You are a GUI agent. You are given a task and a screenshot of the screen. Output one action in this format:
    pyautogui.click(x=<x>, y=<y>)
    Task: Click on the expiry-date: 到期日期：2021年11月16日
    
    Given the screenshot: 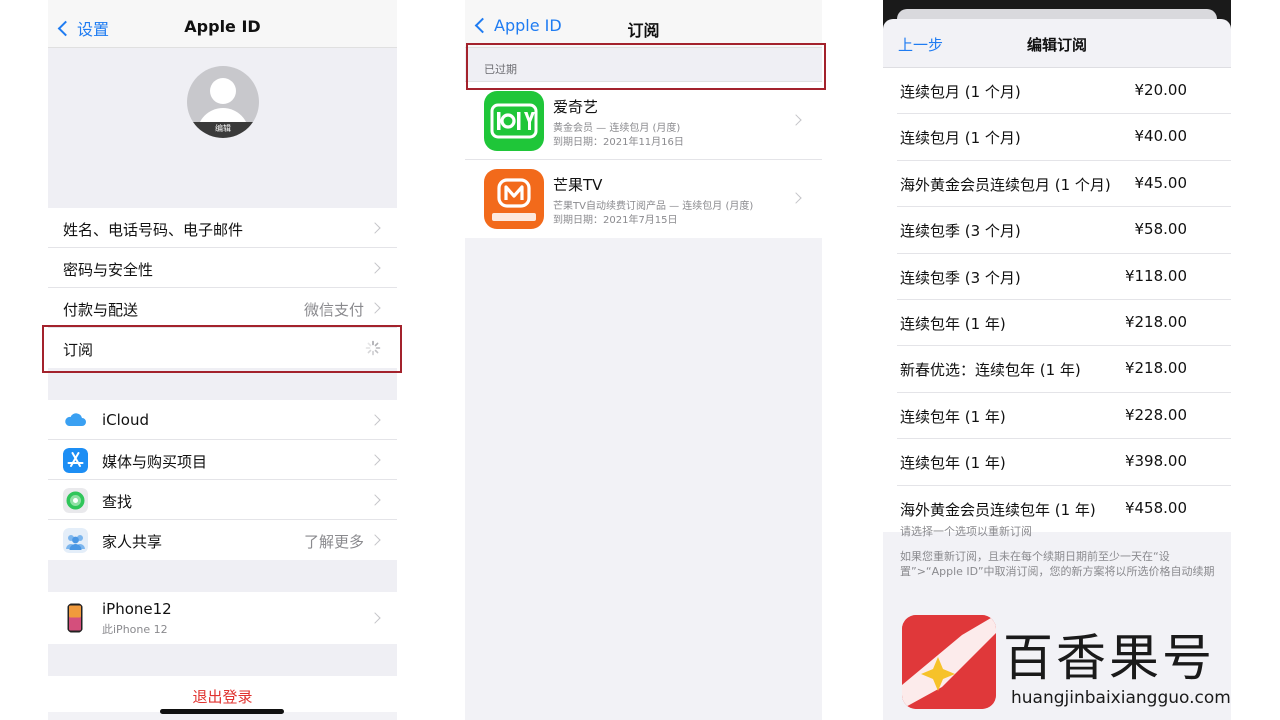 What is the action you would take?
    pyautogui.click(x=618, y=142)
    